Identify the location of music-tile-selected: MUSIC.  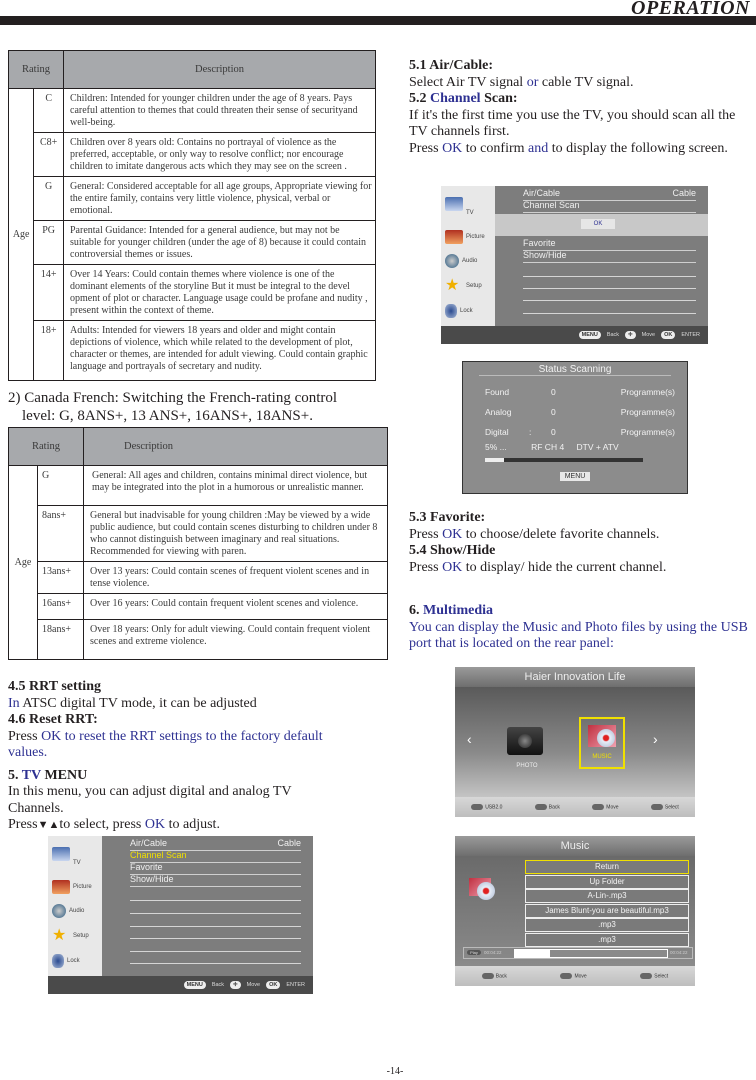
(602, 743).